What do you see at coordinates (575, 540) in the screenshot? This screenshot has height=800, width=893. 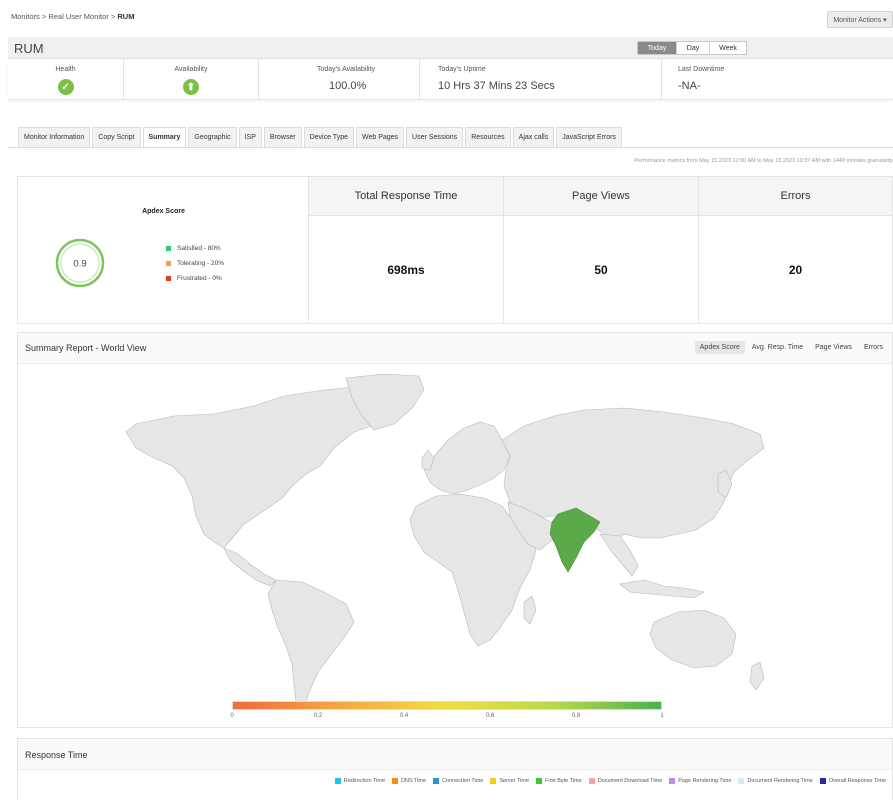 I see `map-india-highlighted` at bounding box center [575, 540].